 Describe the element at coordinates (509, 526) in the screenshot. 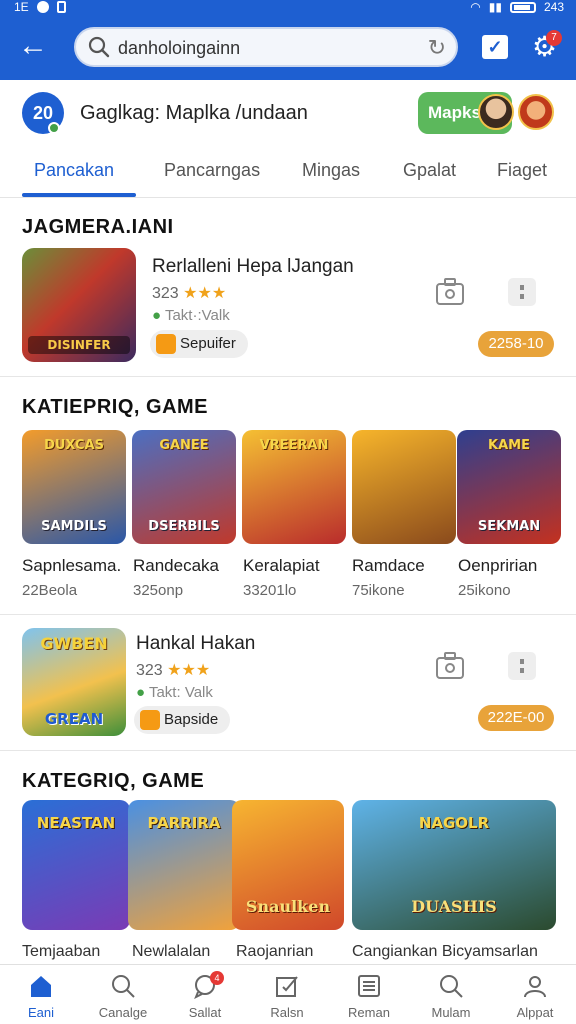

I see `card-art-subtitle: SEKMAN` at that location.